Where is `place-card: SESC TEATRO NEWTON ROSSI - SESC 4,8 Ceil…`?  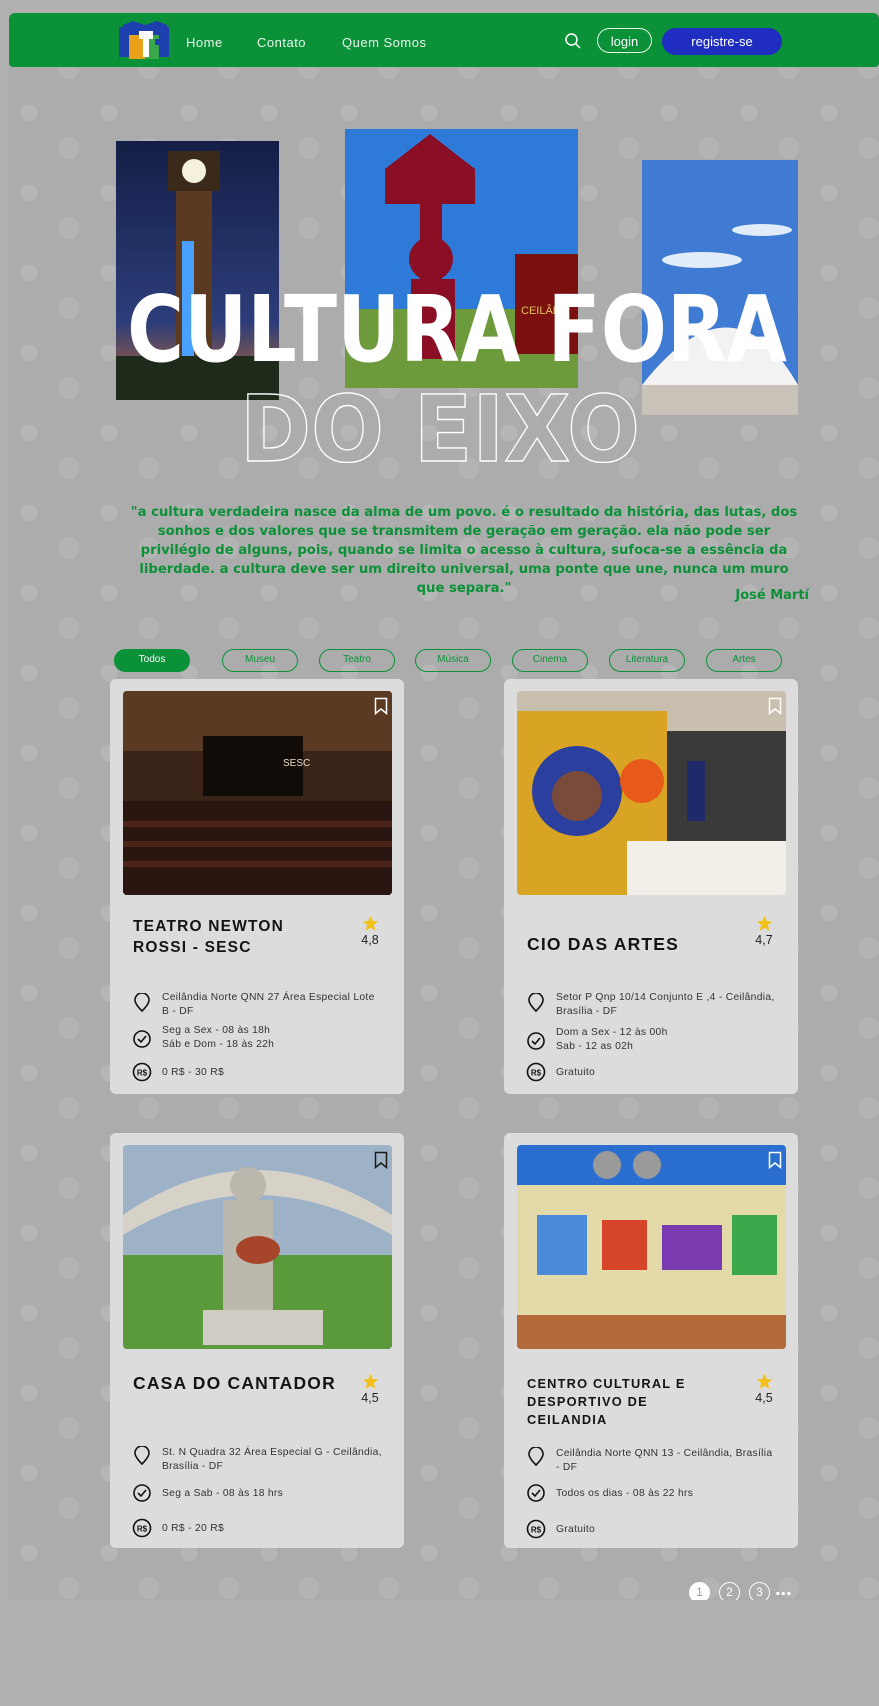 place-card: SESC TEATRO NEWTON ROSSI - SESC 4,8 Ceil… is located at coordinates (257, 886).